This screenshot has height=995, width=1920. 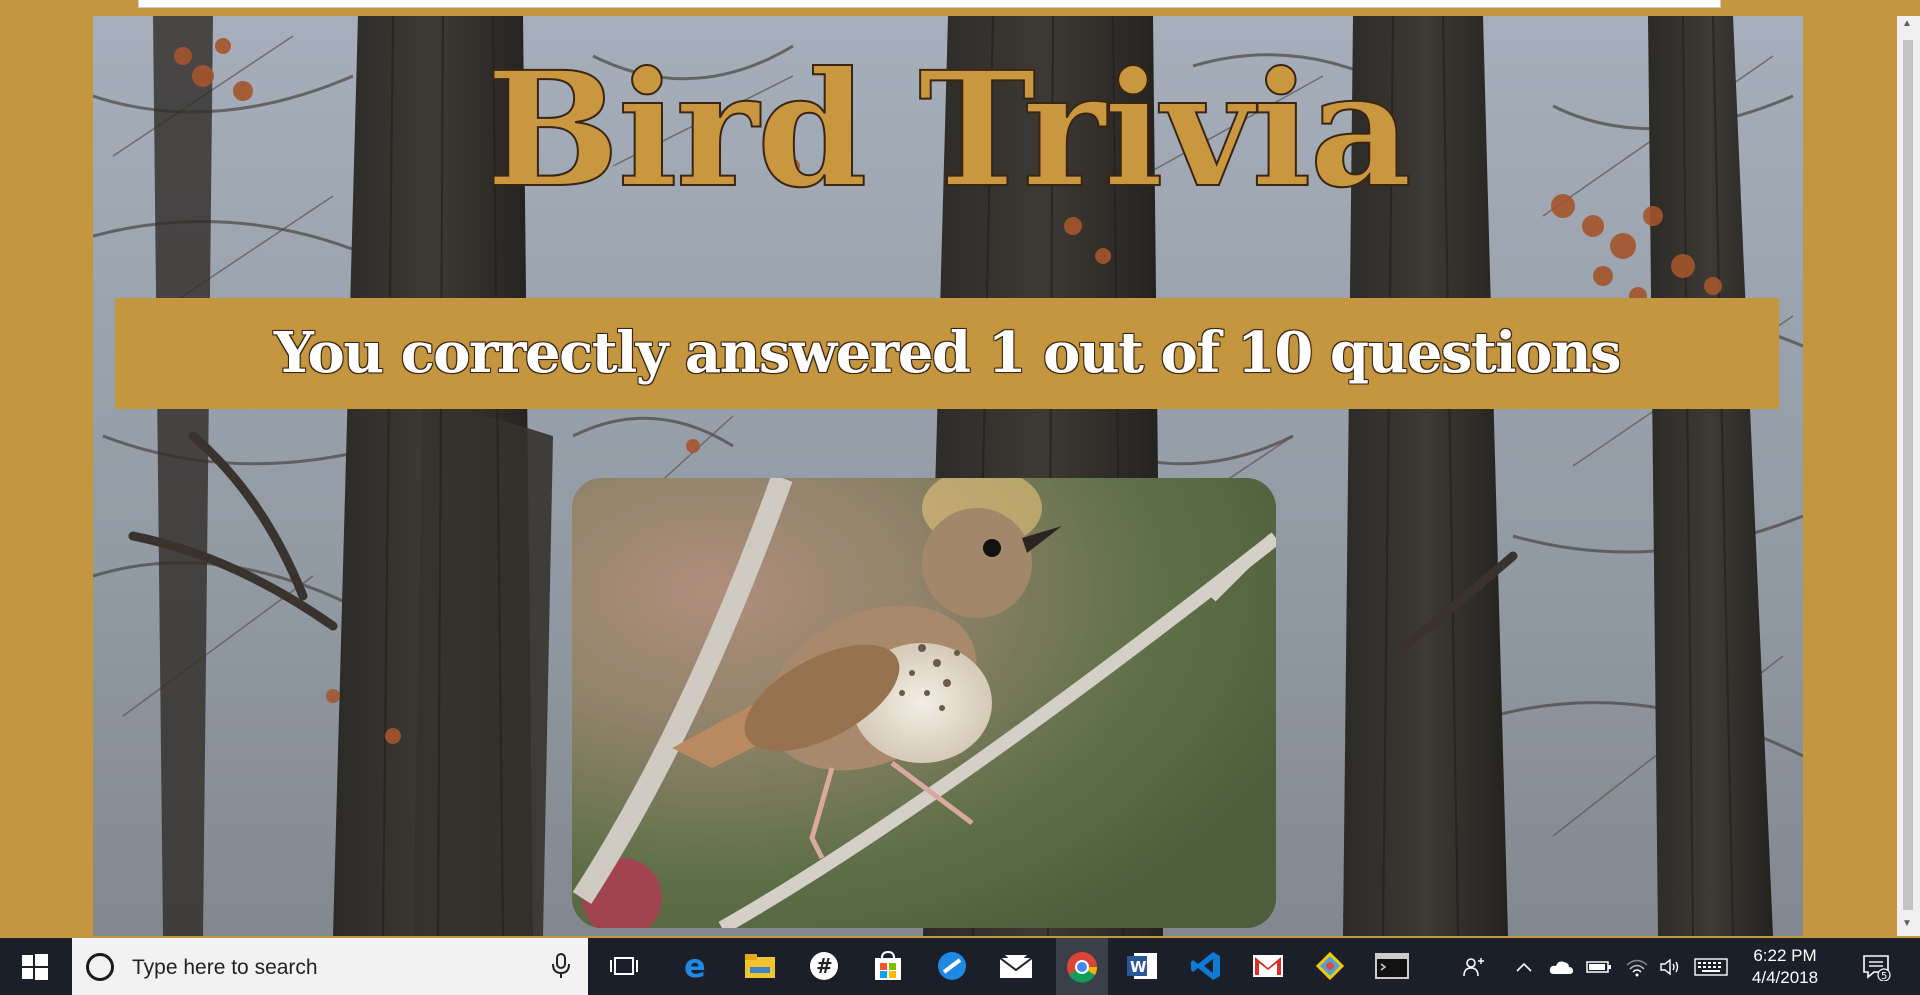 What do you see at coordinates (1524, 966) in the screenshot?
I see `chevron-up-icon` at bounding box center [1524, 966].